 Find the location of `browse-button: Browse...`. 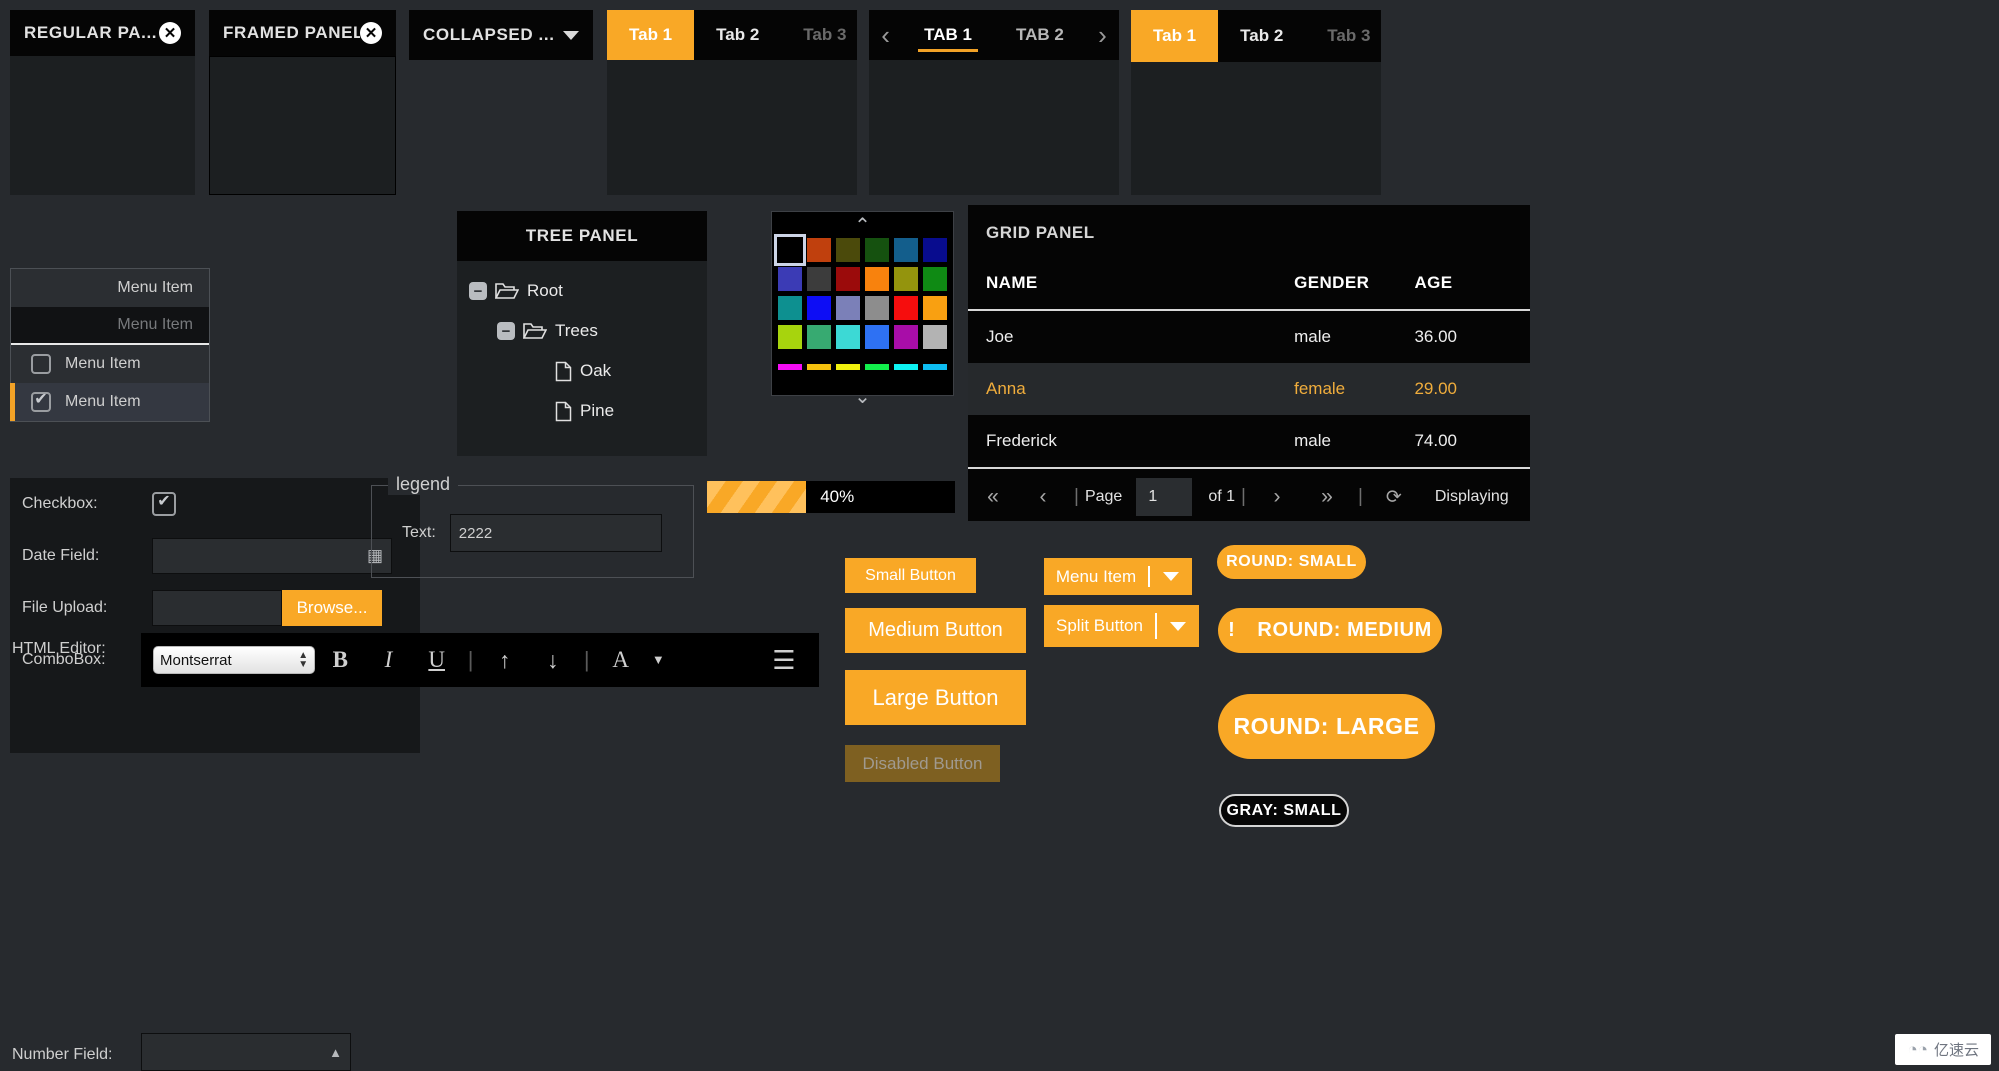

browse-button: Browse... is located at coordinates (332, 608).